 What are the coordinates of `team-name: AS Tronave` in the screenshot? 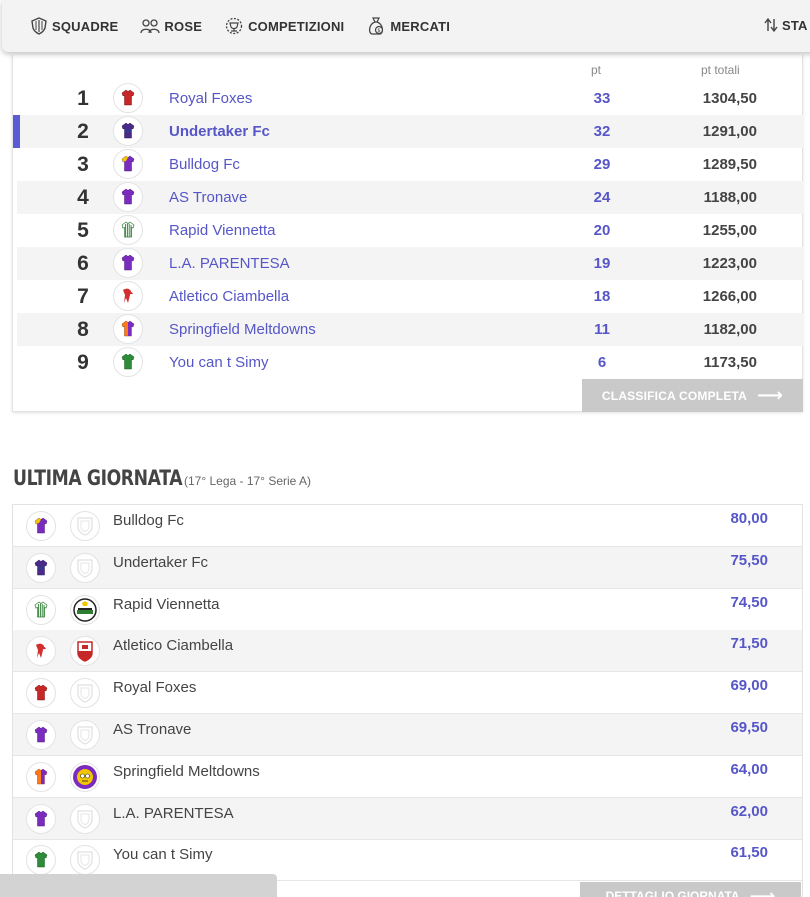 It's located at (152, 729).